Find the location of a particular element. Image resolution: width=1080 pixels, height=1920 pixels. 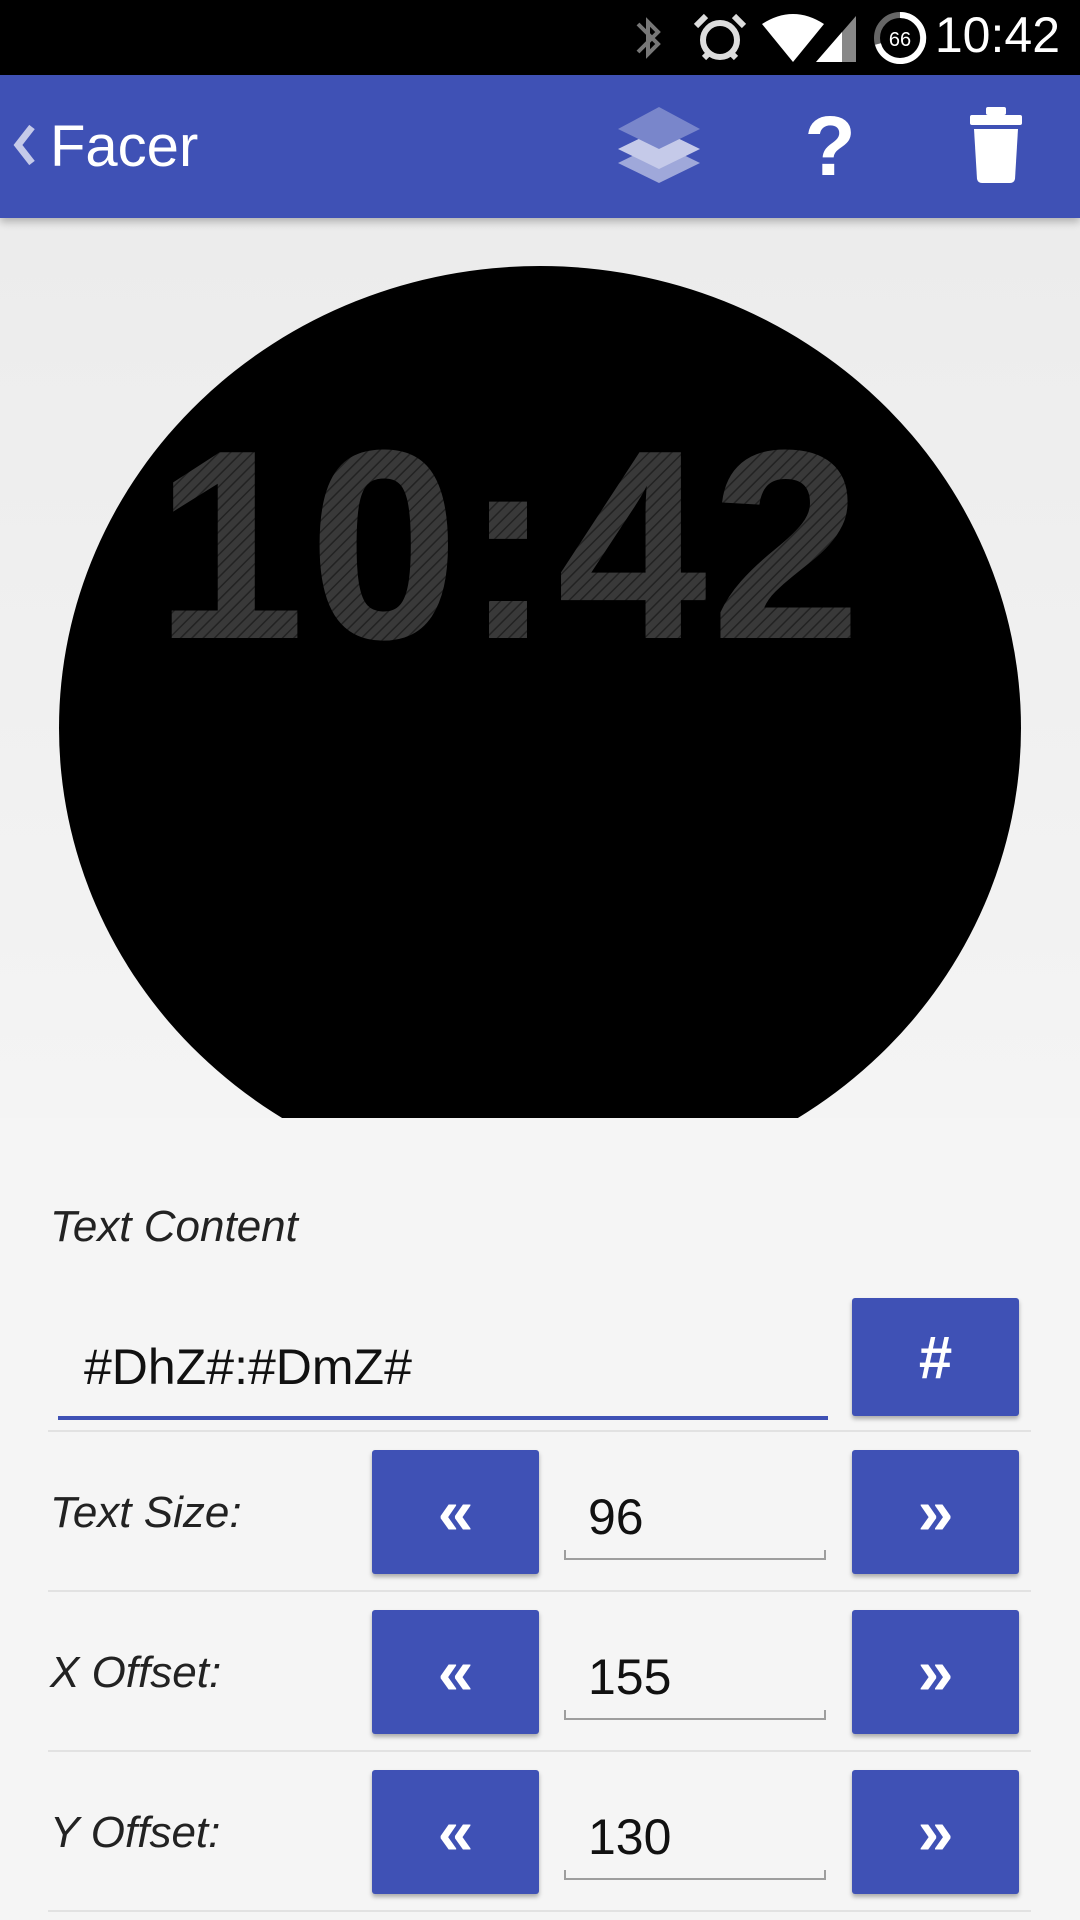

x-offset-value: 155 is located at coordinates (630, 1677).